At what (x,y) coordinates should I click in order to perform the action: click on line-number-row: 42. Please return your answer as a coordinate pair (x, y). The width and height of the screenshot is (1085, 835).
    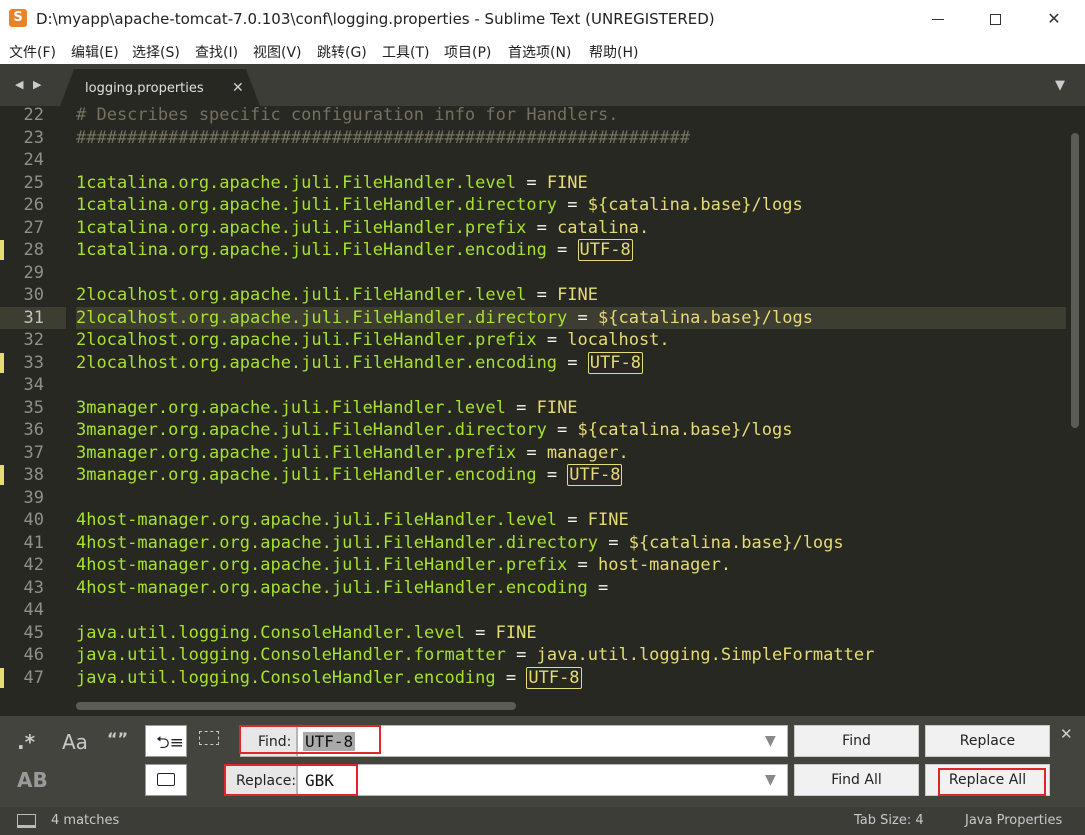
    Looking at the image, I should click on (33, 565).